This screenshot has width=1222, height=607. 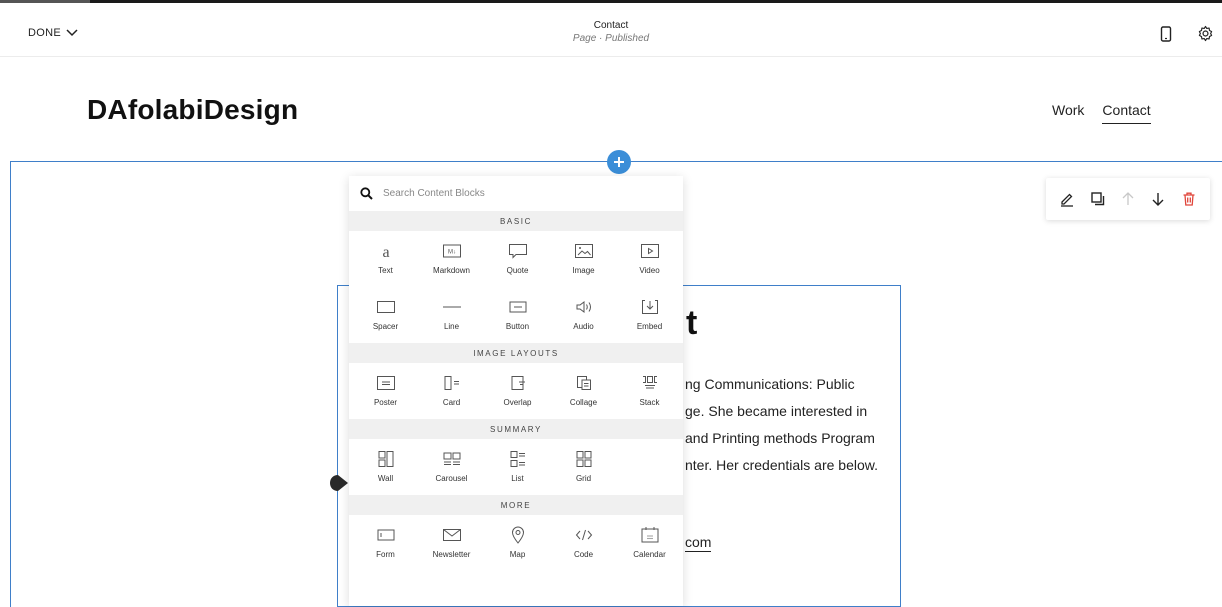 I want to click on search-input, so click(x=513, y=193).